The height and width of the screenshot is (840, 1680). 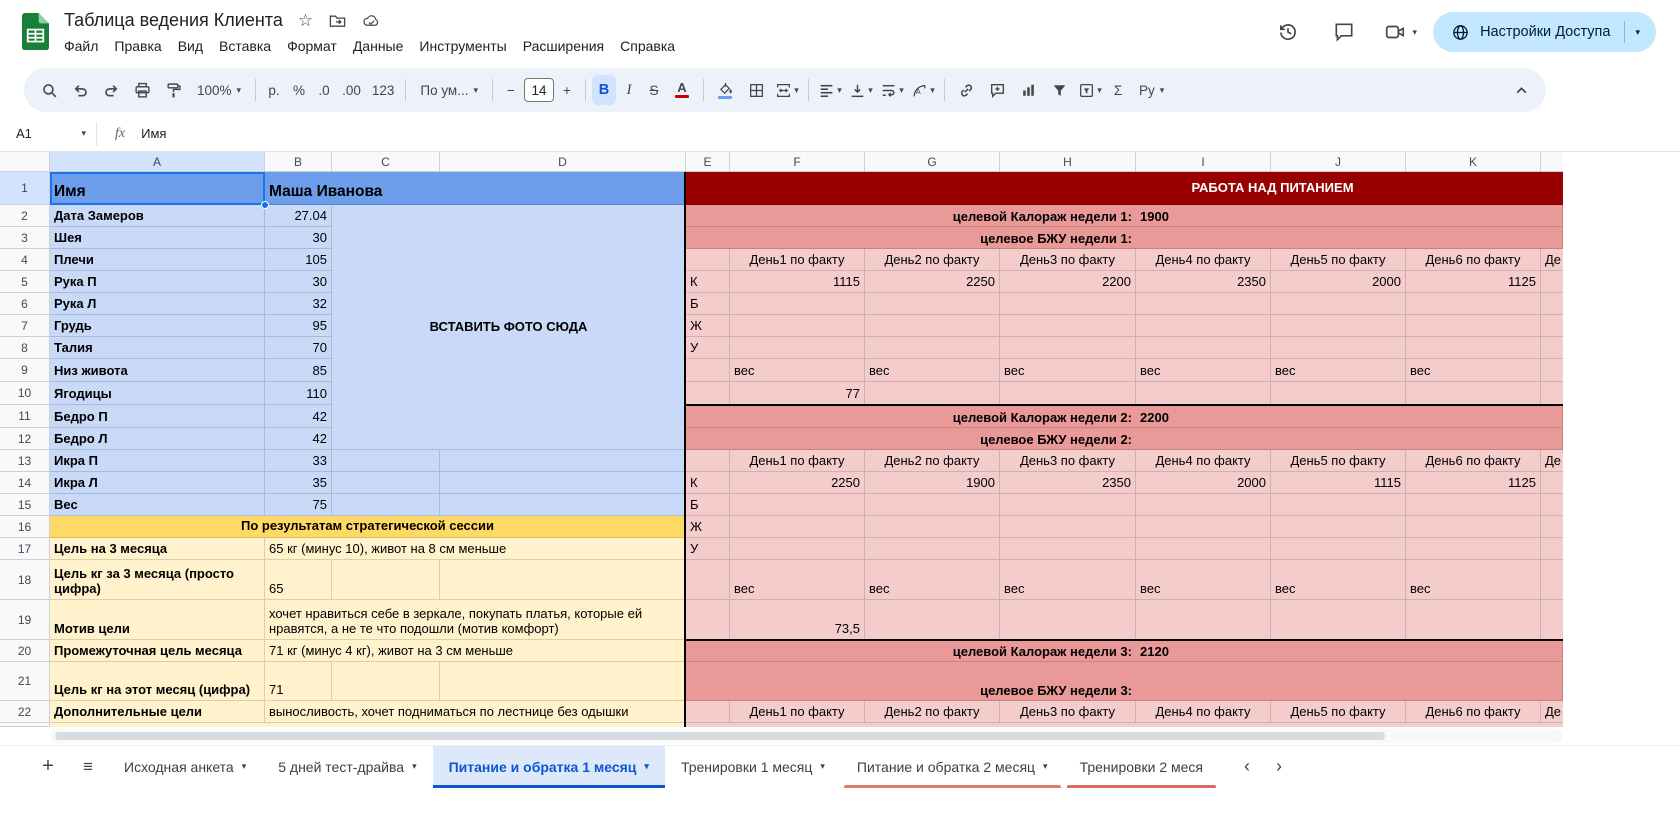 What do you see at coordinates (797, 393) in the screenshot?
I see `cell-weight-value: 77` at bounding box center [797, 393].